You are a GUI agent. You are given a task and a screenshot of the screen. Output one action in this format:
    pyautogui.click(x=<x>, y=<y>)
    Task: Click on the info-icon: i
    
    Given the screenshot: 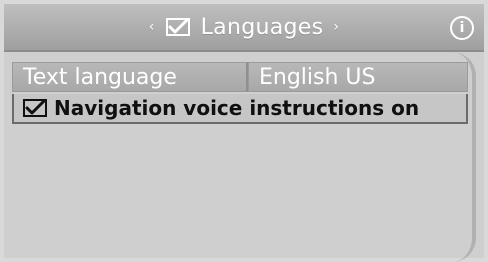 What is the action you would take?
    pyautogui.click(x=462, y=28)
    